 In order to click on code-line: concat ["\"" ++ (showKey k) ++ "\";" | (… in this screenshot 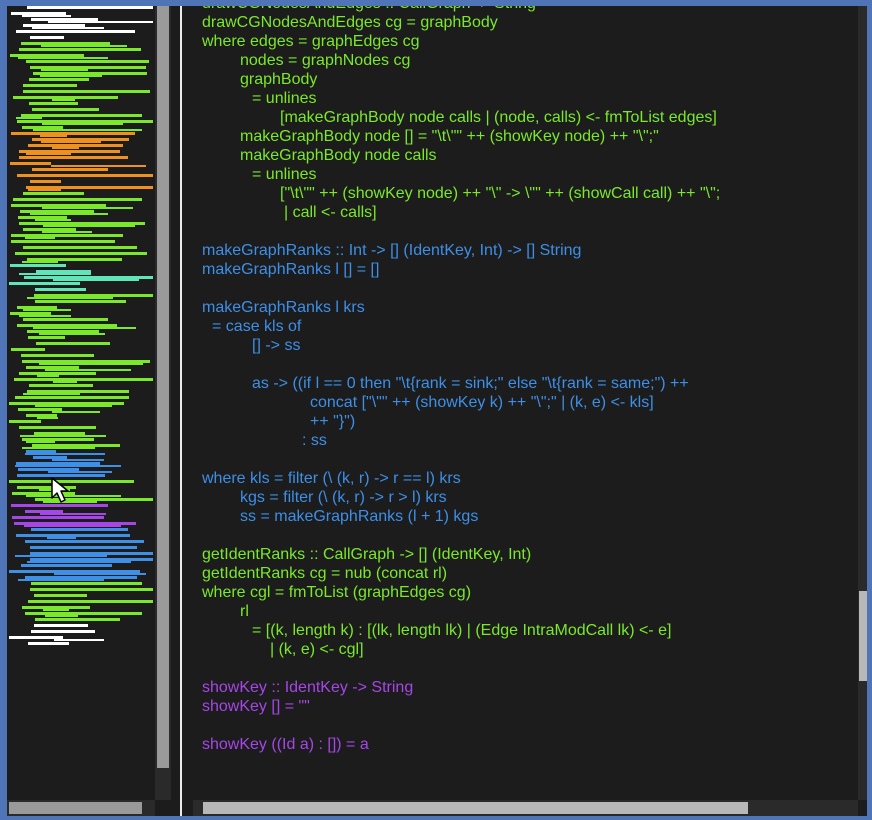, I will do `click(482, 402)`.